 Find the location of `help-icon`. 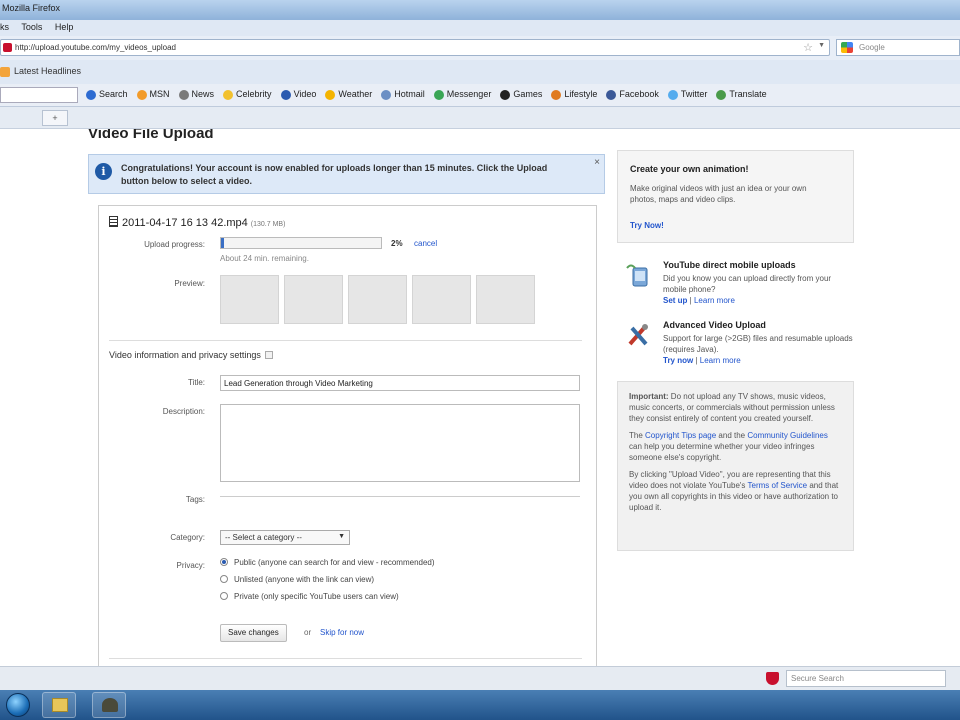

help-icon is located at coordinates (268, 355).